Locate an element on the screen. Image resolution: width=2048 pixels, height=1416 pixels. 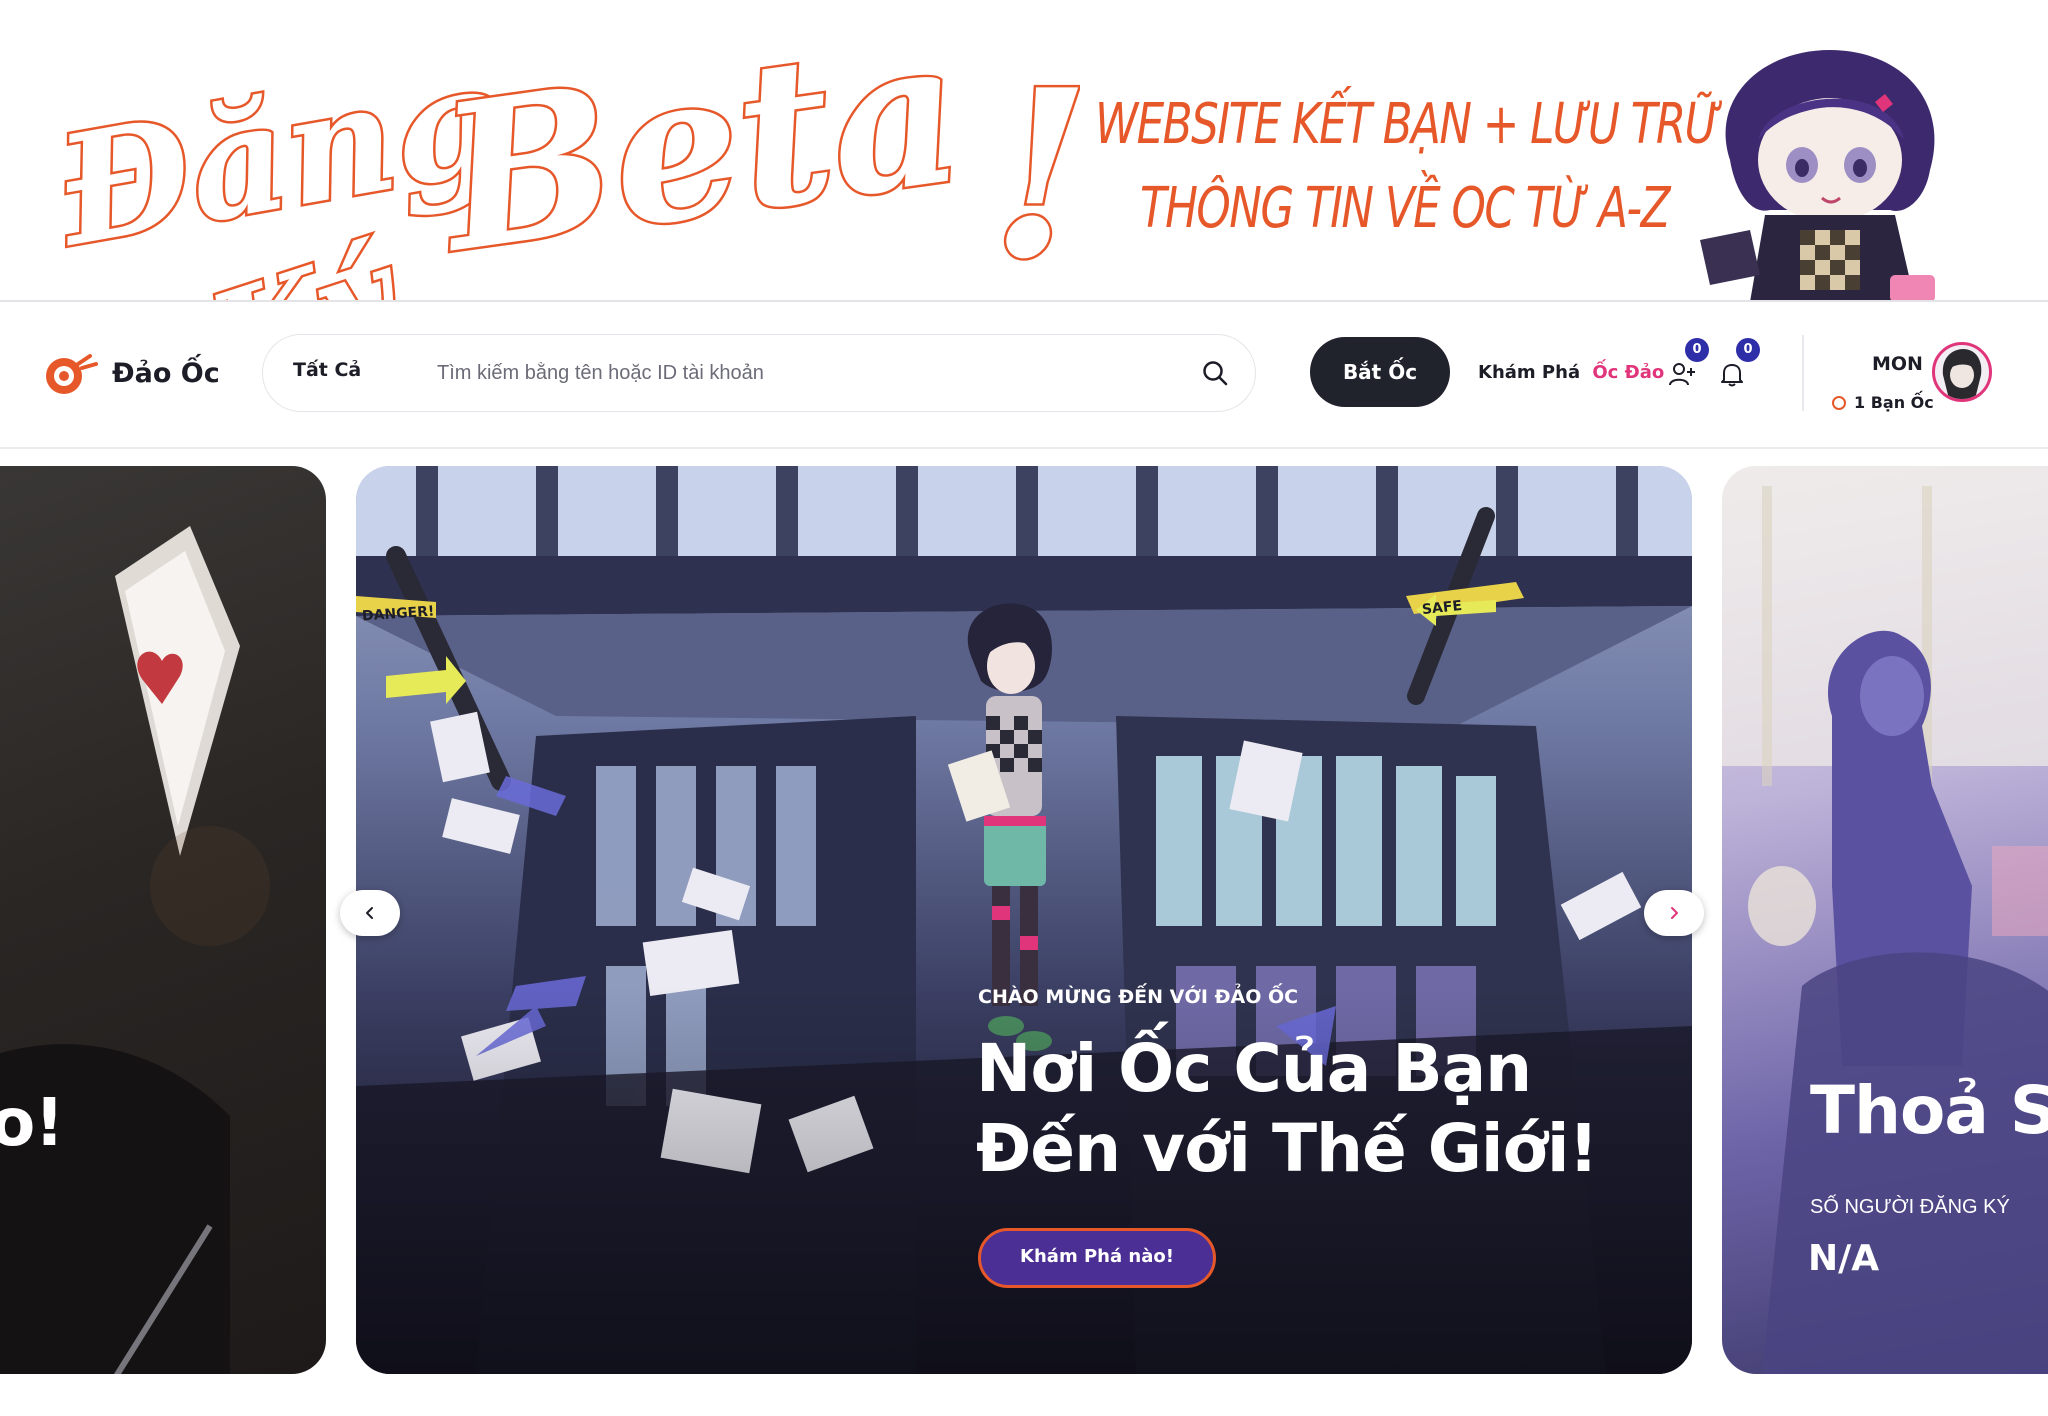
notifications-badge: 0 is located at coordinates (1748, 350).